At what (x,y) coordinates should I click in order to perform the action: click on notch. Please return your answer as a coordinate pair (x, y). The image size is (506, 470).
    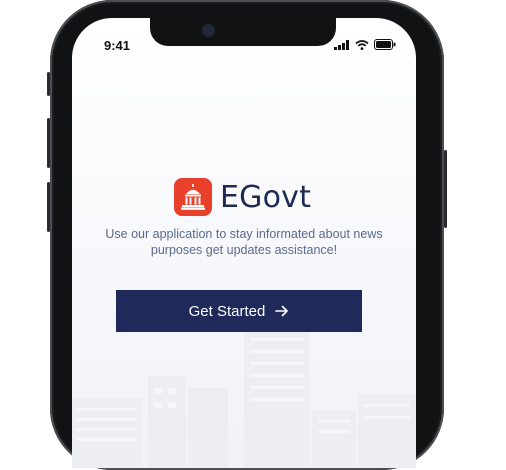
    Looking at the image, I should click on (243, 32).